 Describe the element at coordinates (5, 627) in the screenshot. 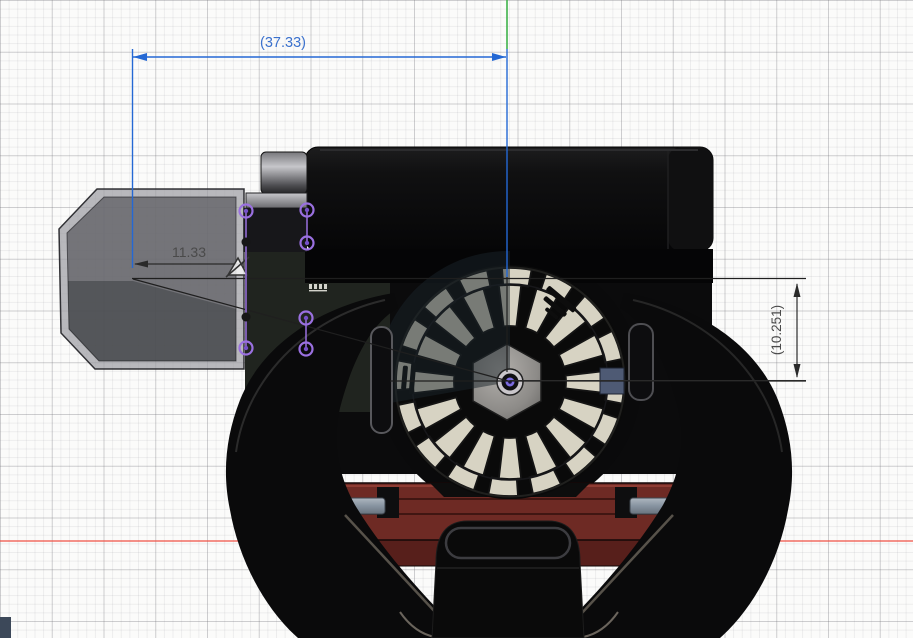

I see `side-panel-fragment` at that location.